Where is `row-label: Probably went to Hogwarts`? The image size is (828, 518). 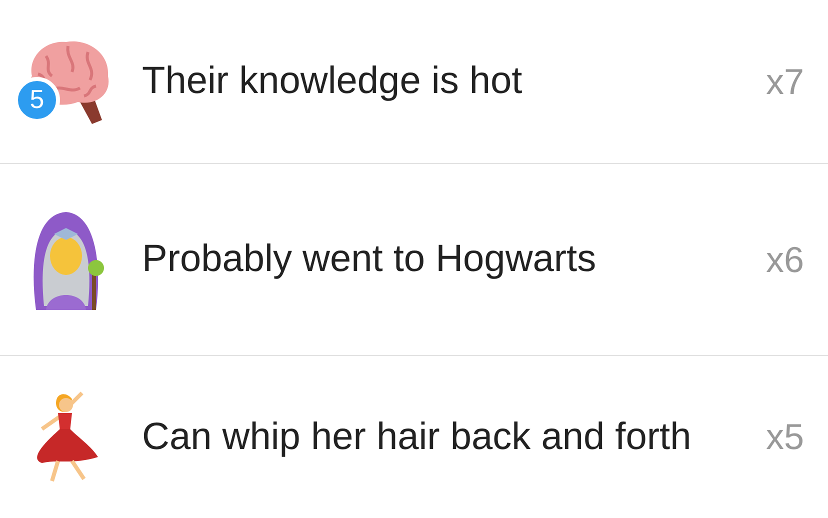
row-label: Probably went to Hogwarts is located at coordinates (369, 259).